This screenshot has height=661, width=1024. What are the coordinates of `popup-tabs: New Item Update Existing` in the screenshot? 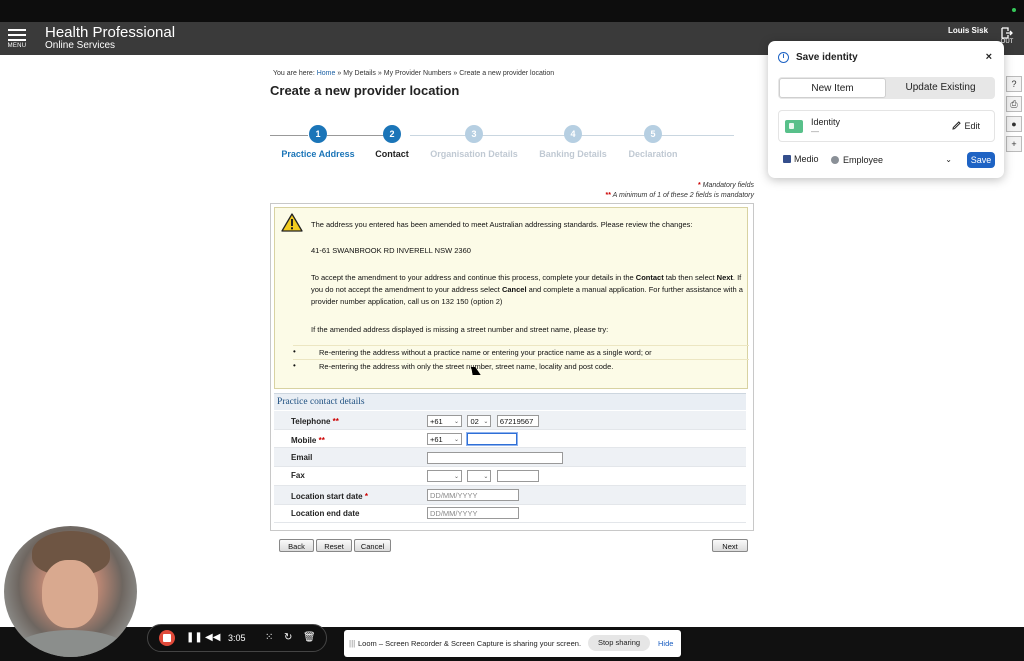 It's located at (886, 88).